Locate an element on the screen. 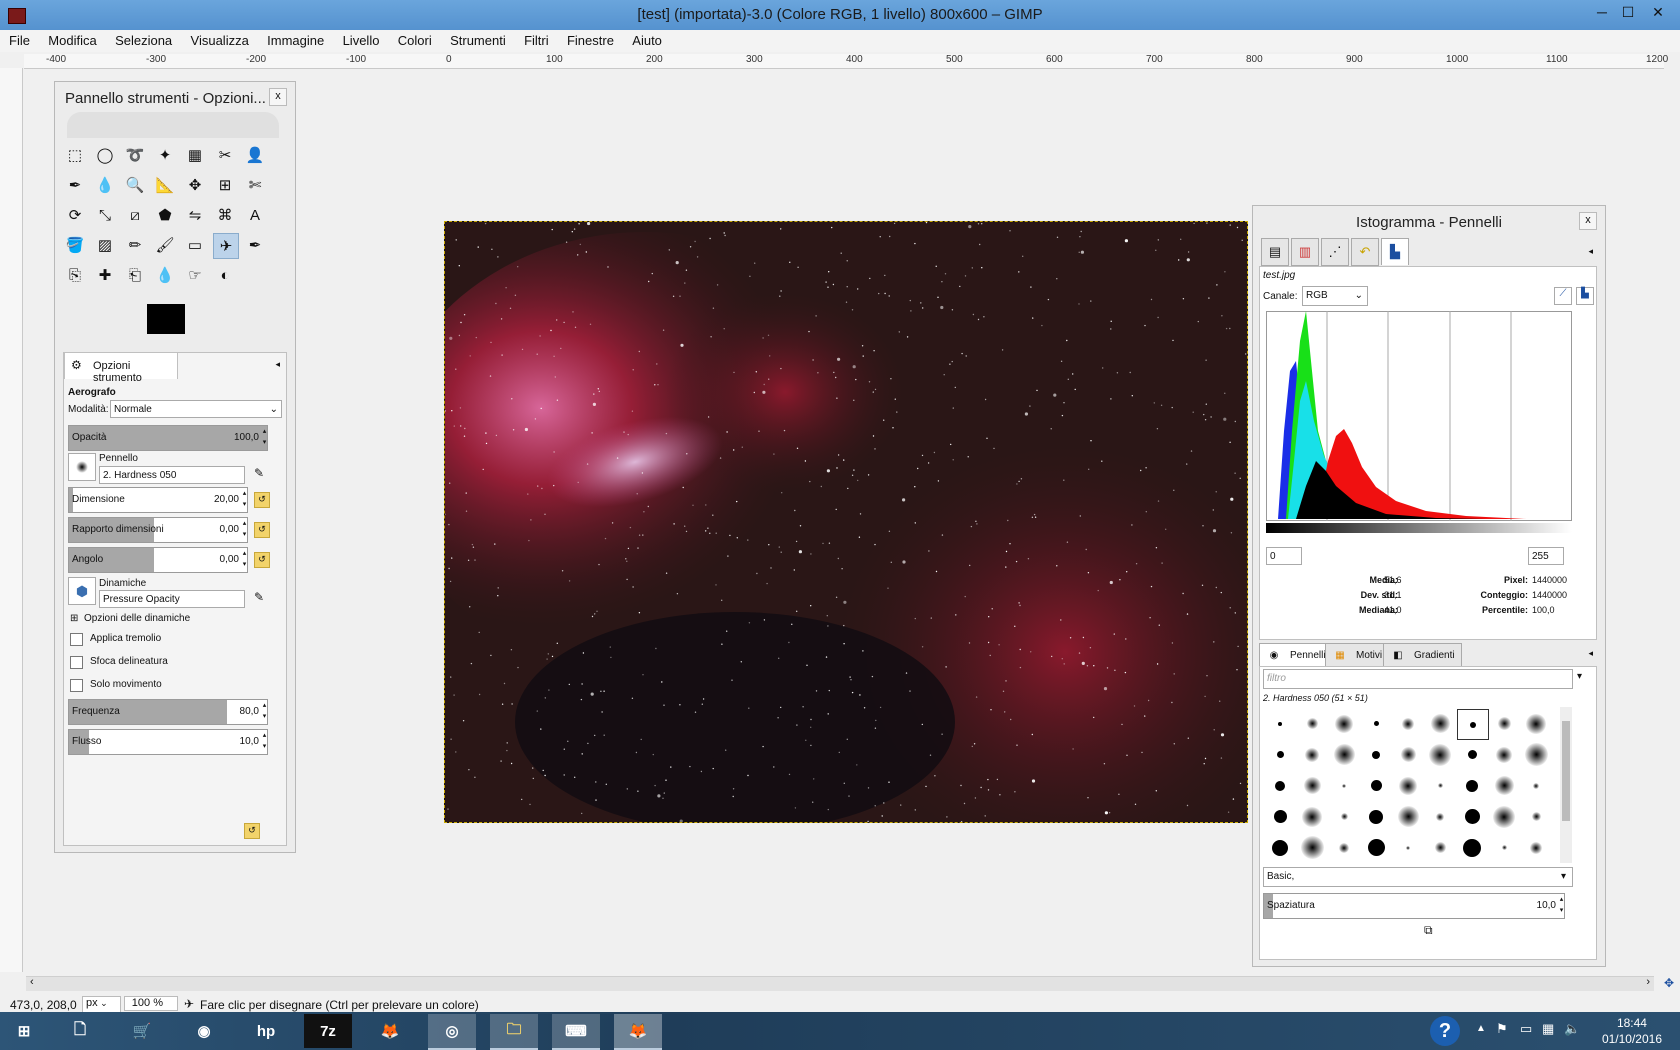 The height and width of the screenshot is (1050, 1680). tab-layers: ▤ is located at coordinates (1275, 252).